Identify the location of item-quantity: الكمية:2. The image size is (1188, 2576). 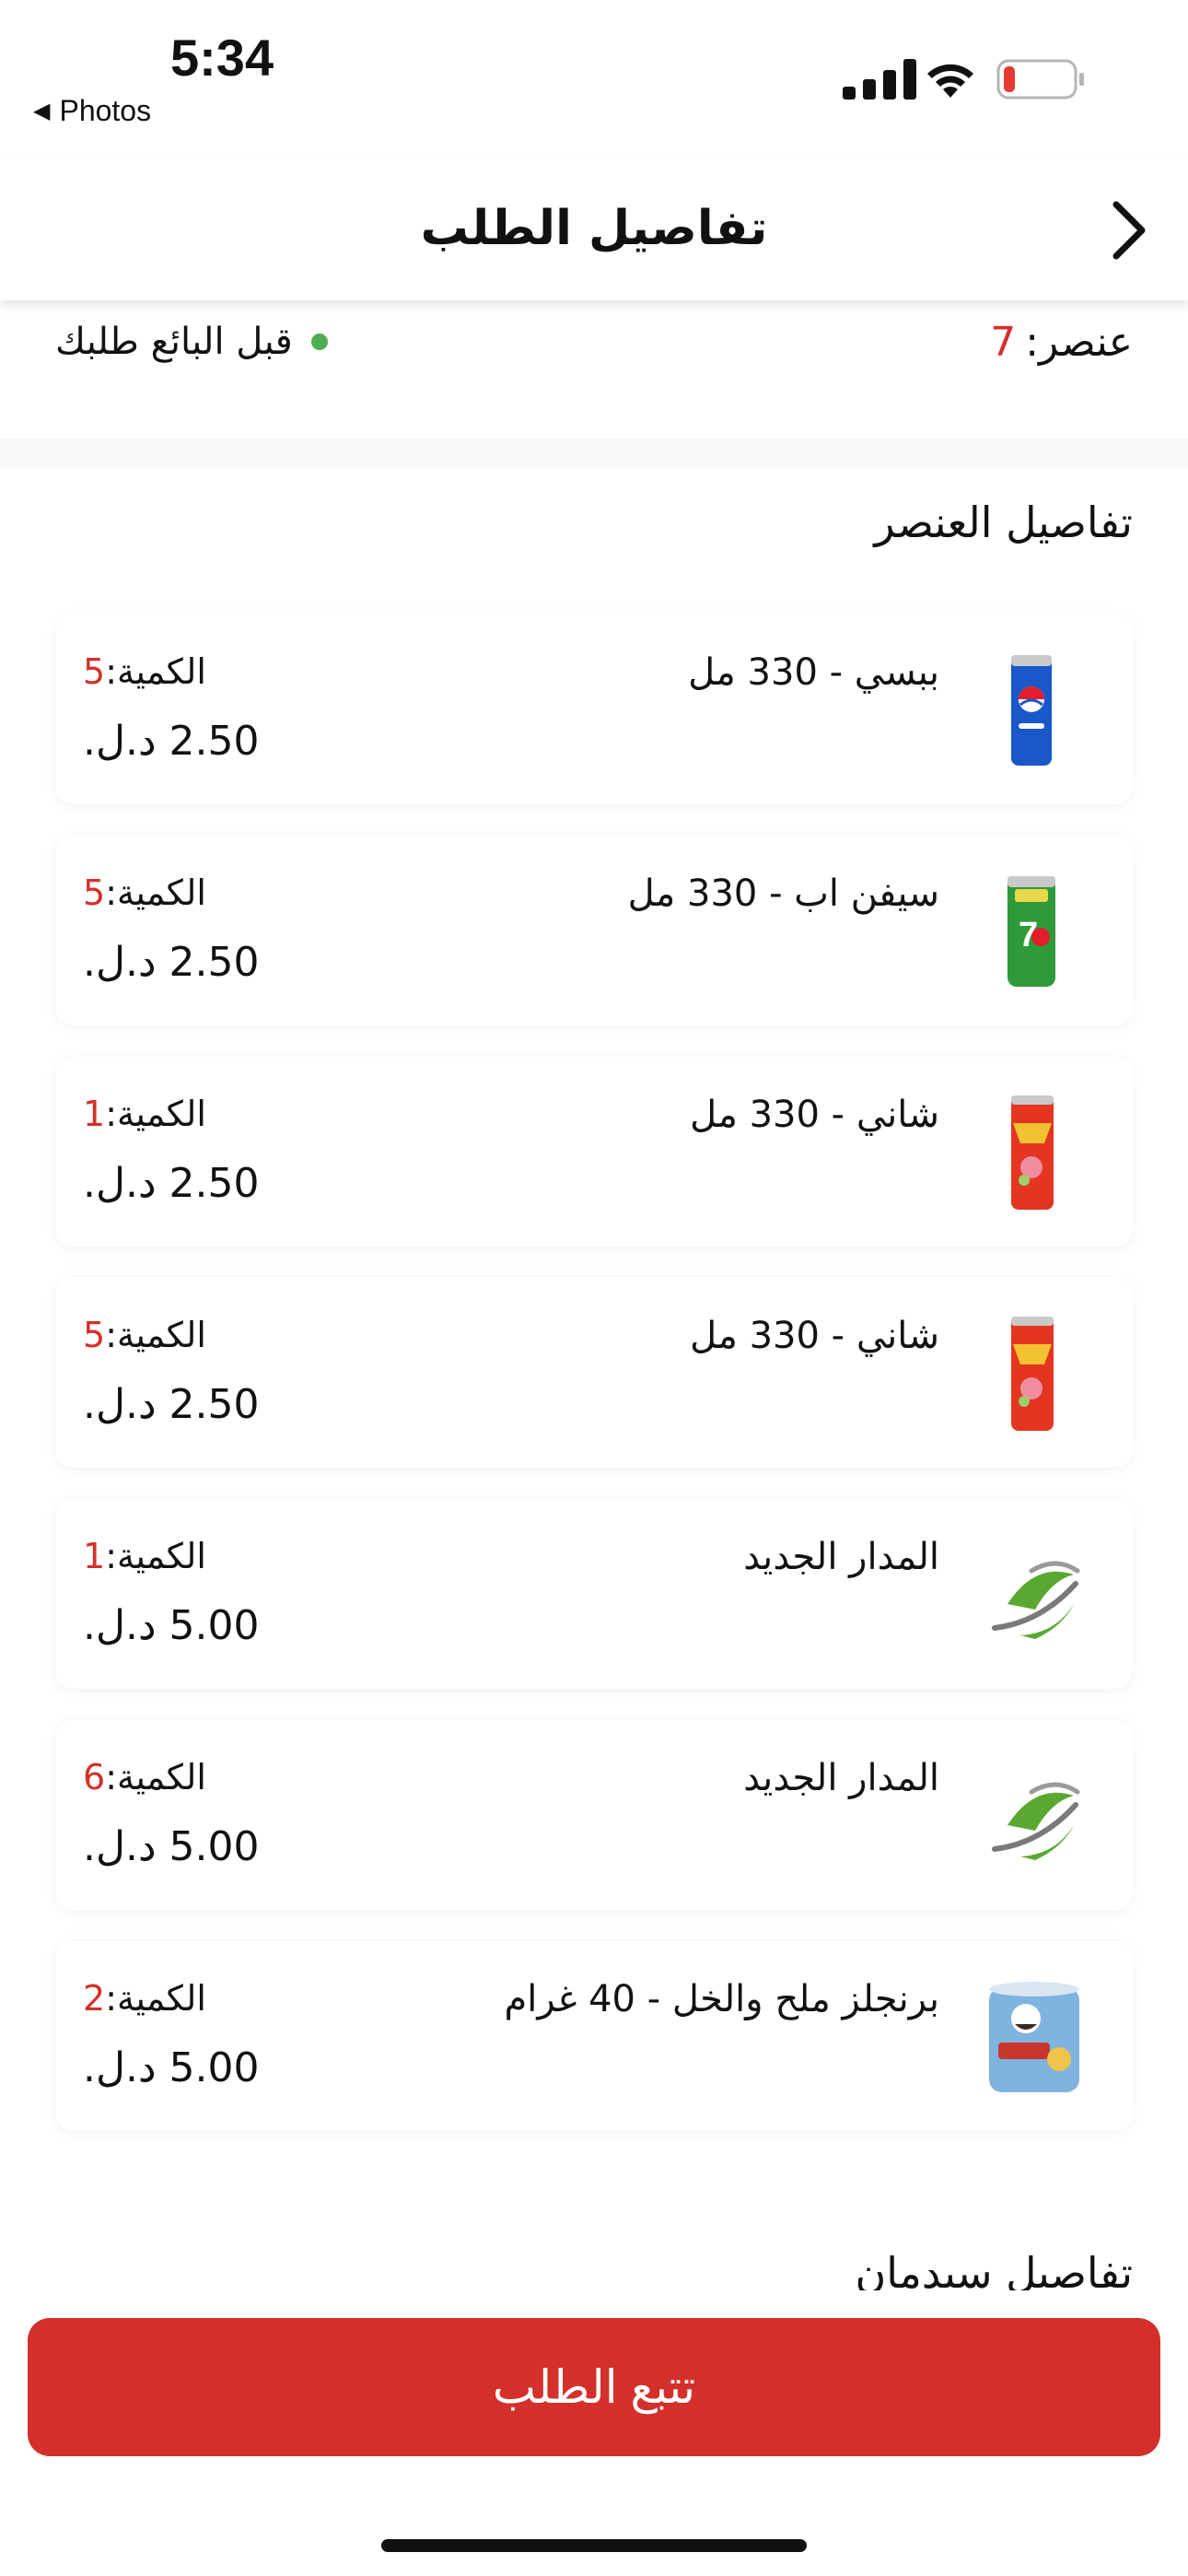
(144, 1999).